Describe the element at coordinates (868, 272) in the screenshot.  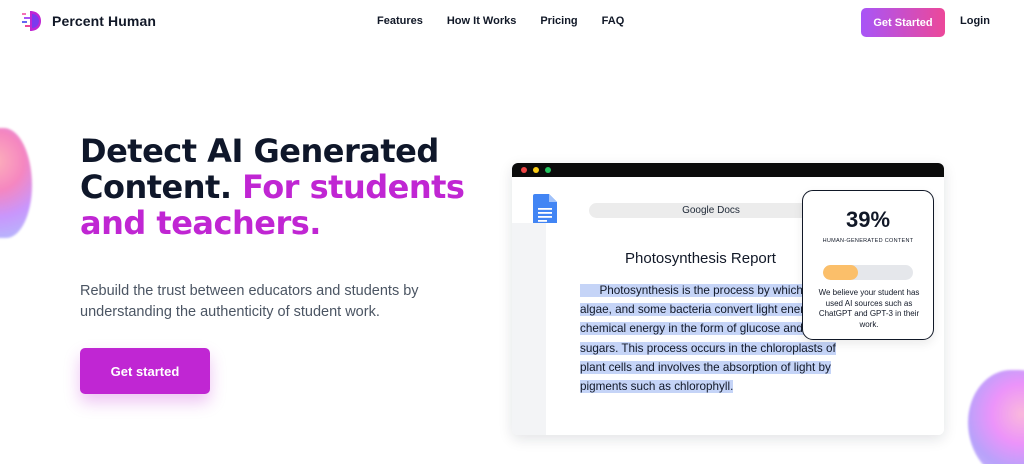
I see `score-progress-track` at that location.